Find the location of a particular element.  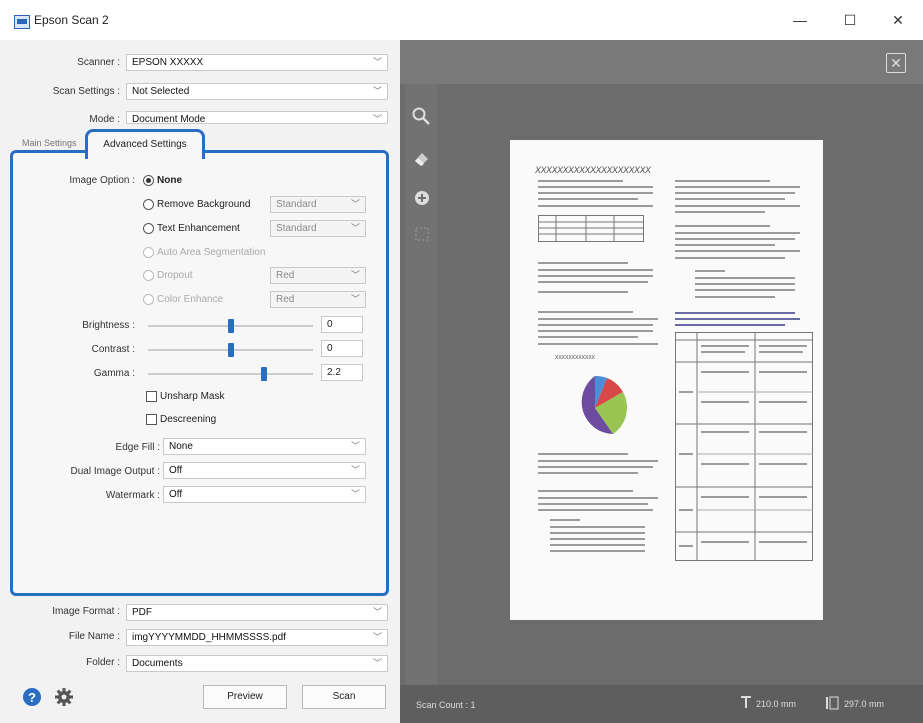

scan-button: Scan is located at coordinates (344, 697).